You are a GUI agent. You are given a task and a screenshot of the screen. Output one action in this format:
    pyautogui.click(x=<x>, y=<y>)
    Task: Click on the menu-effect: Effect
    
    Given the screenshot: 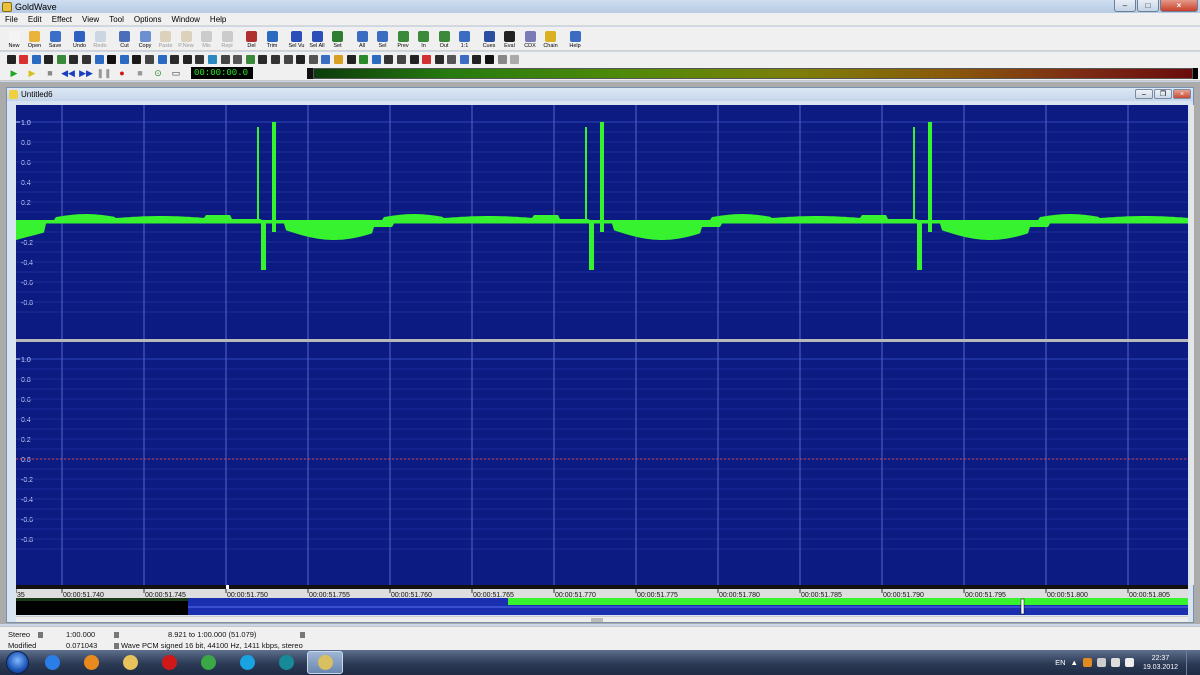 What is the action you would take?
    pyautogui.click(x=62, y=19)
    